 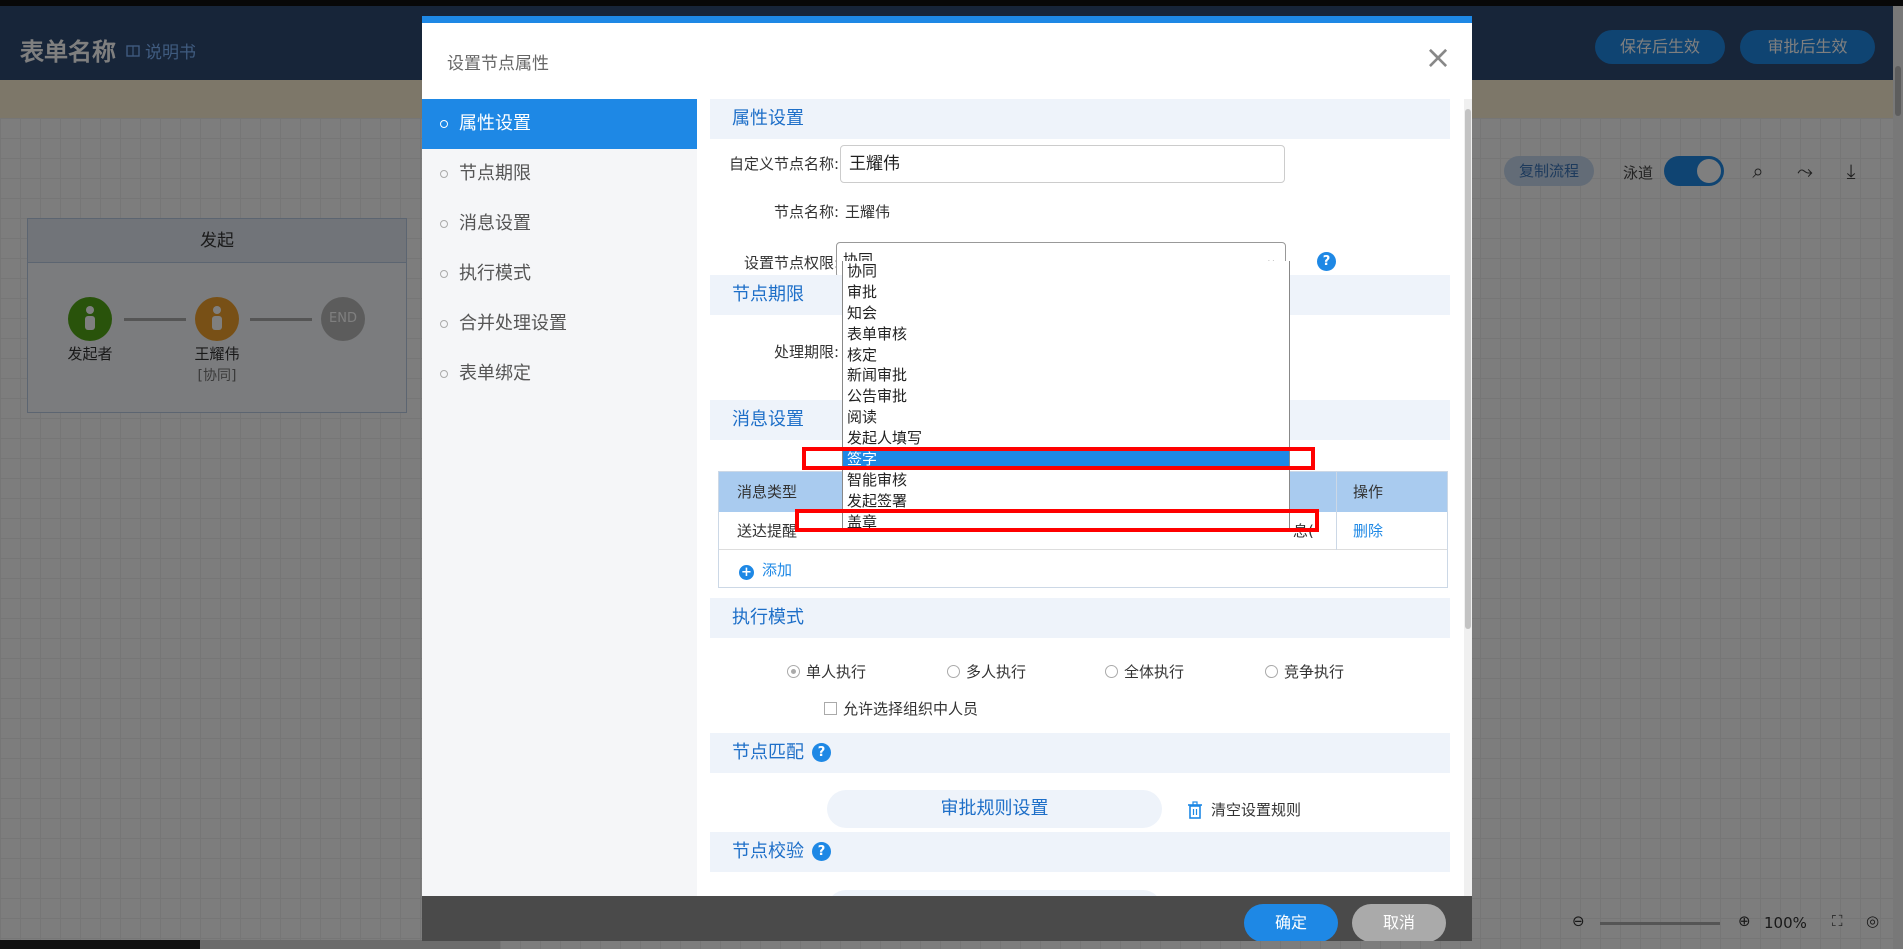 I want to click on radio-multi-exec: 多人执行, so click(x=986, y=671).